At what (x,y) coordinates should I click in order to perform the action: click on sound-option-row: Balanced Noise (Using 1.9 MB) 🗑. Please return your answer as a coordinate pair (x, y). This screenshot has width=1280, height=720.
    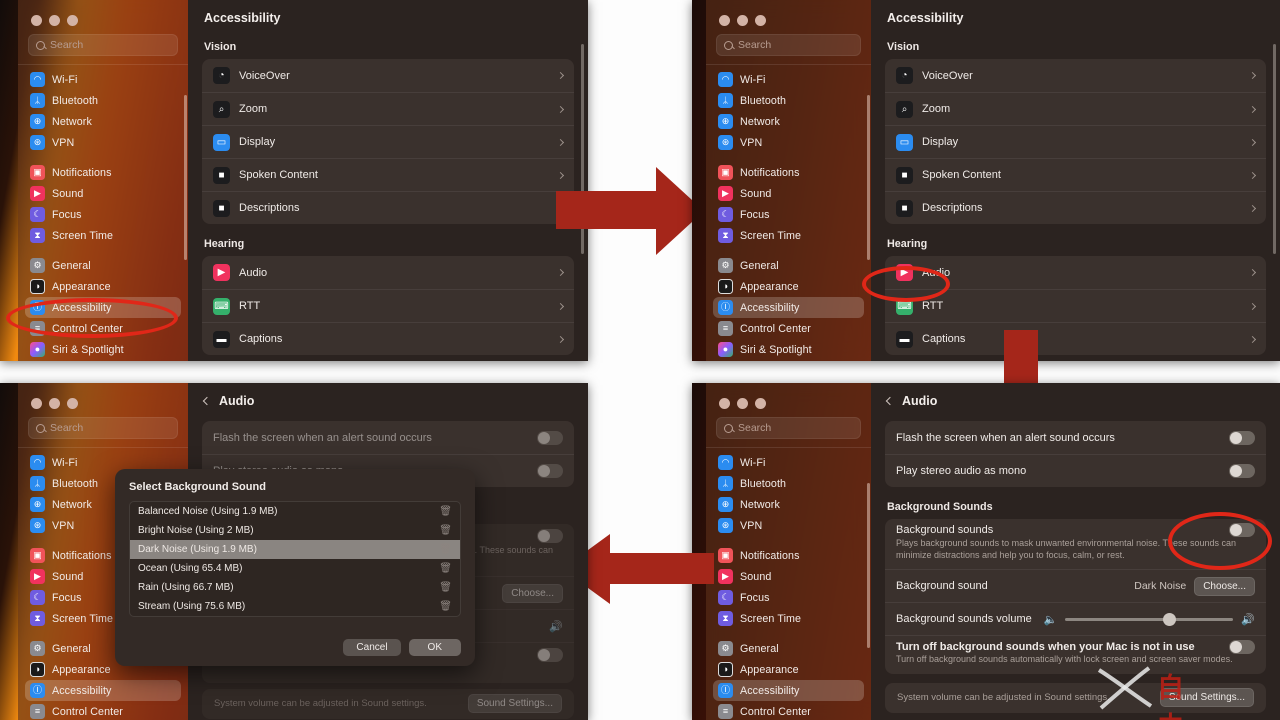
    Looking at the image, I should click on (295, 511).